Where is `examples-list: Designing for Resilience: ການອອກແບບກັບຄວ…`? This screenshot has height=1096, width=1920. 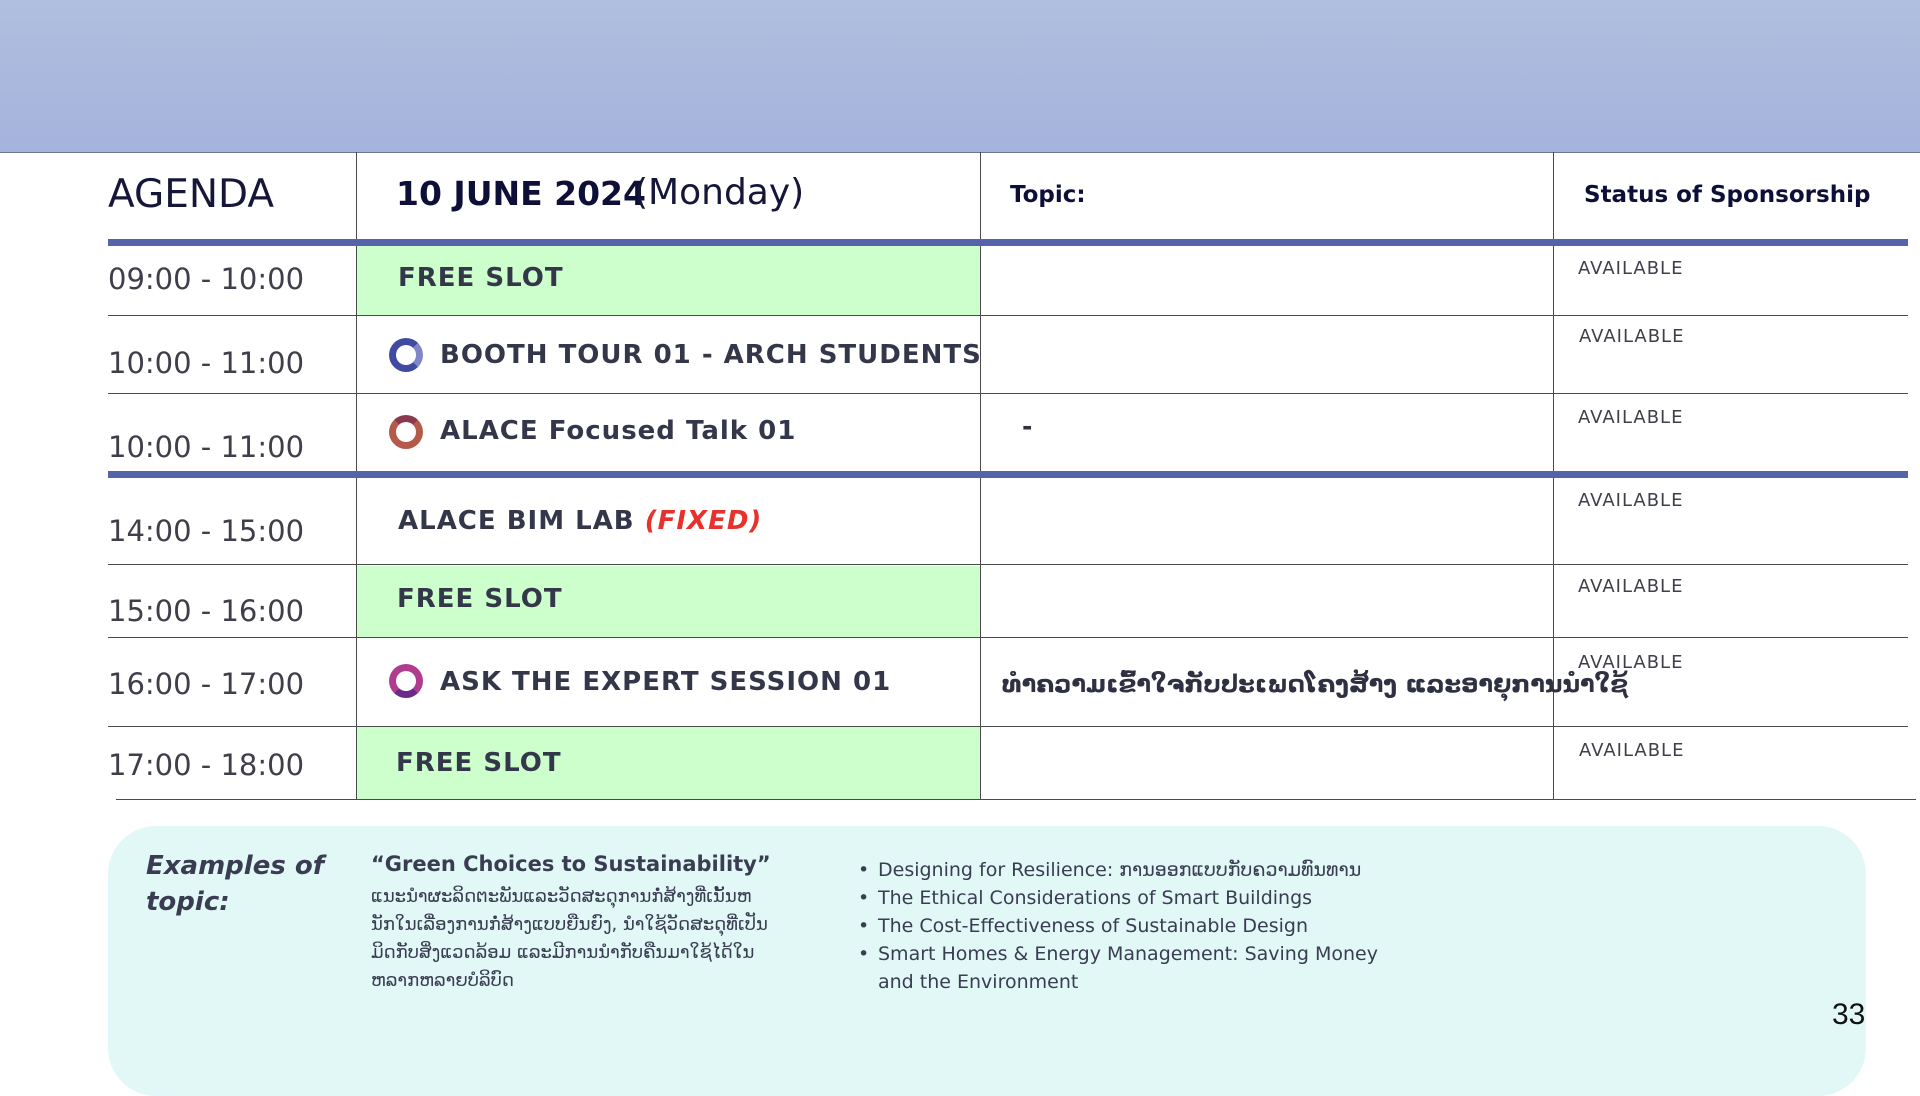
examples-list: Designing for Resilience: ການອອກແບບກັບຄວ… is located at coordinates (1136, 926).